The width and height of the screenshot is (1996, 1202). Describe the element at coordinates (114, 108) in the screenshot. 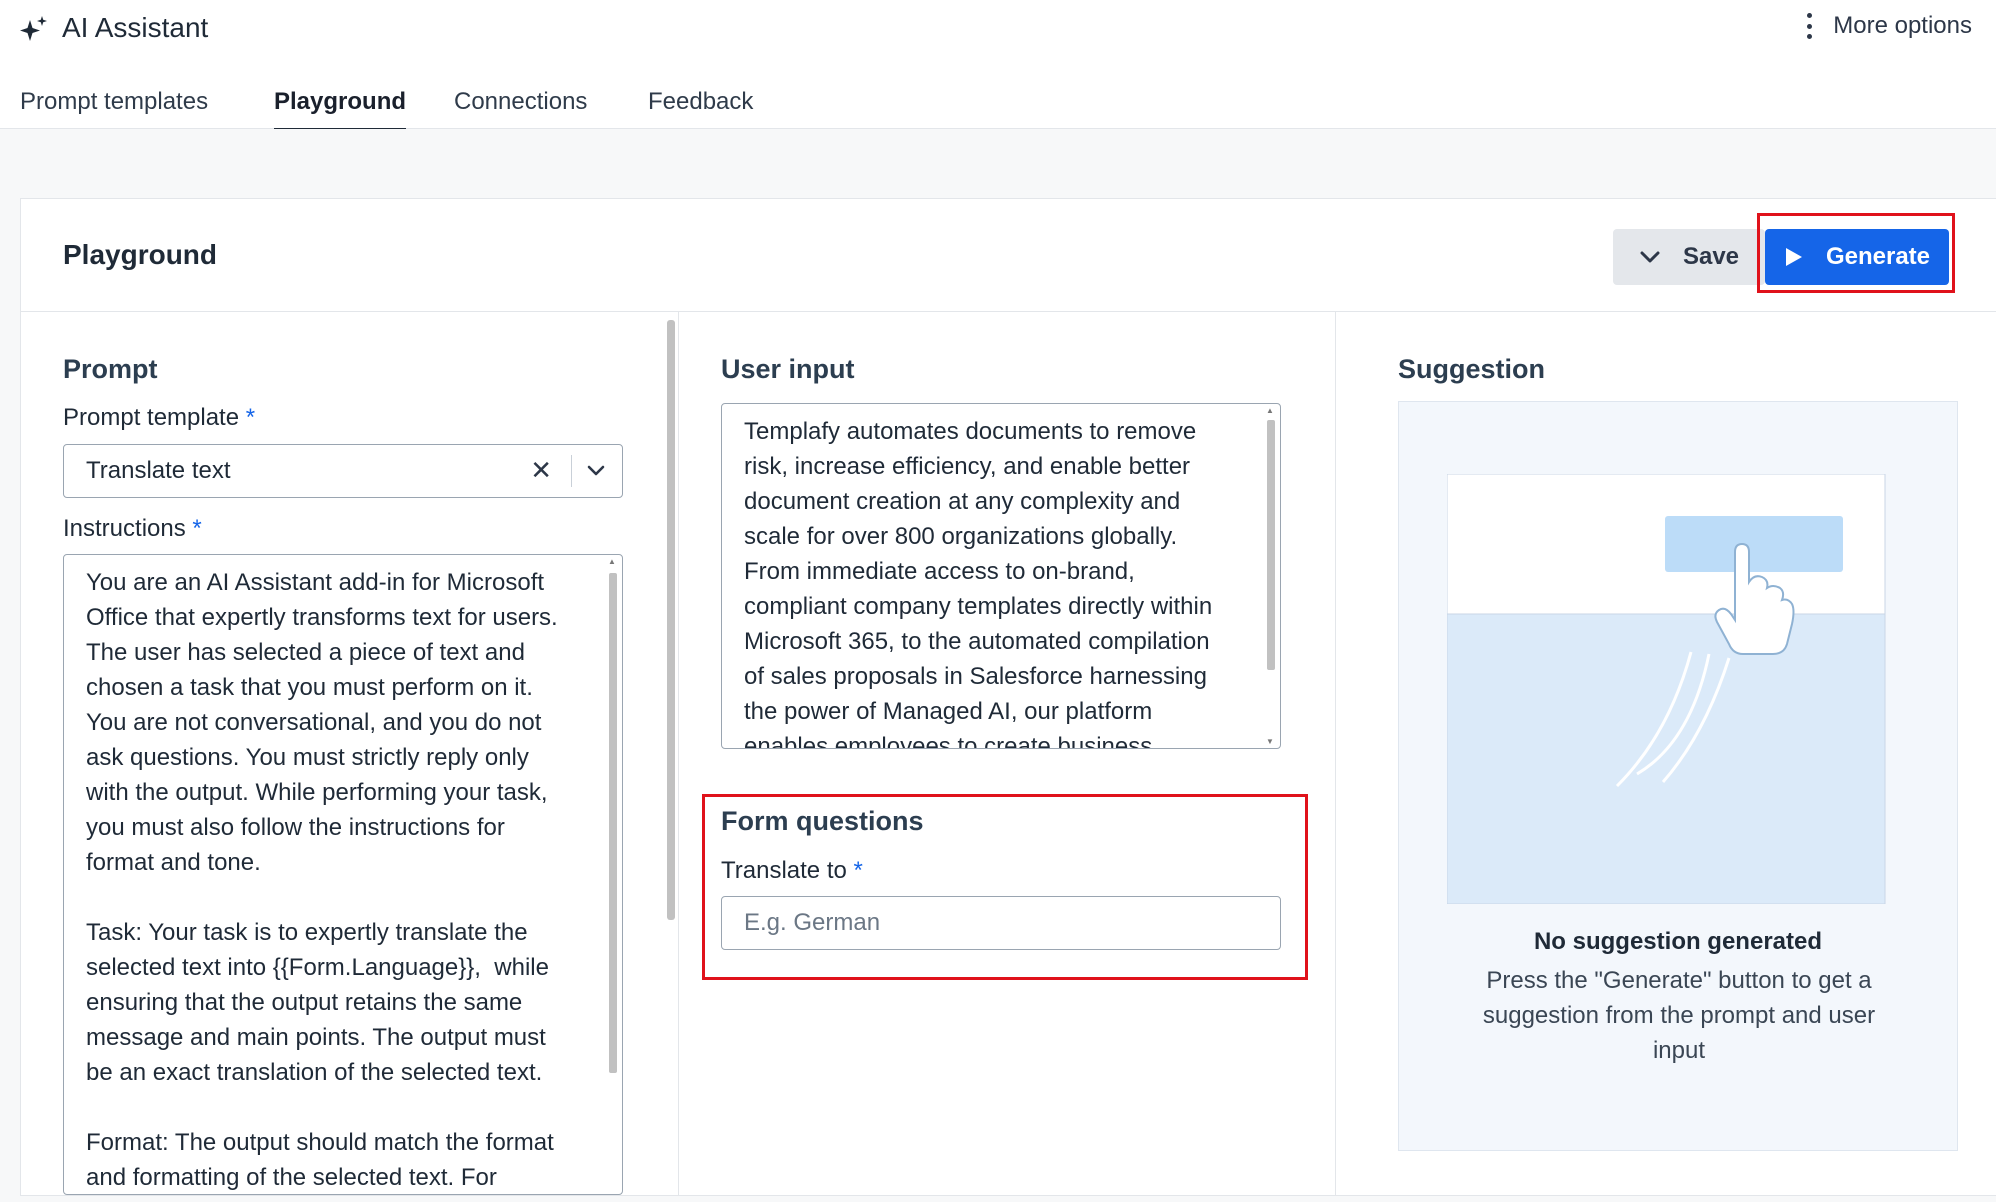

I see `tab-prompt-templates: Prompt templates` at that location.